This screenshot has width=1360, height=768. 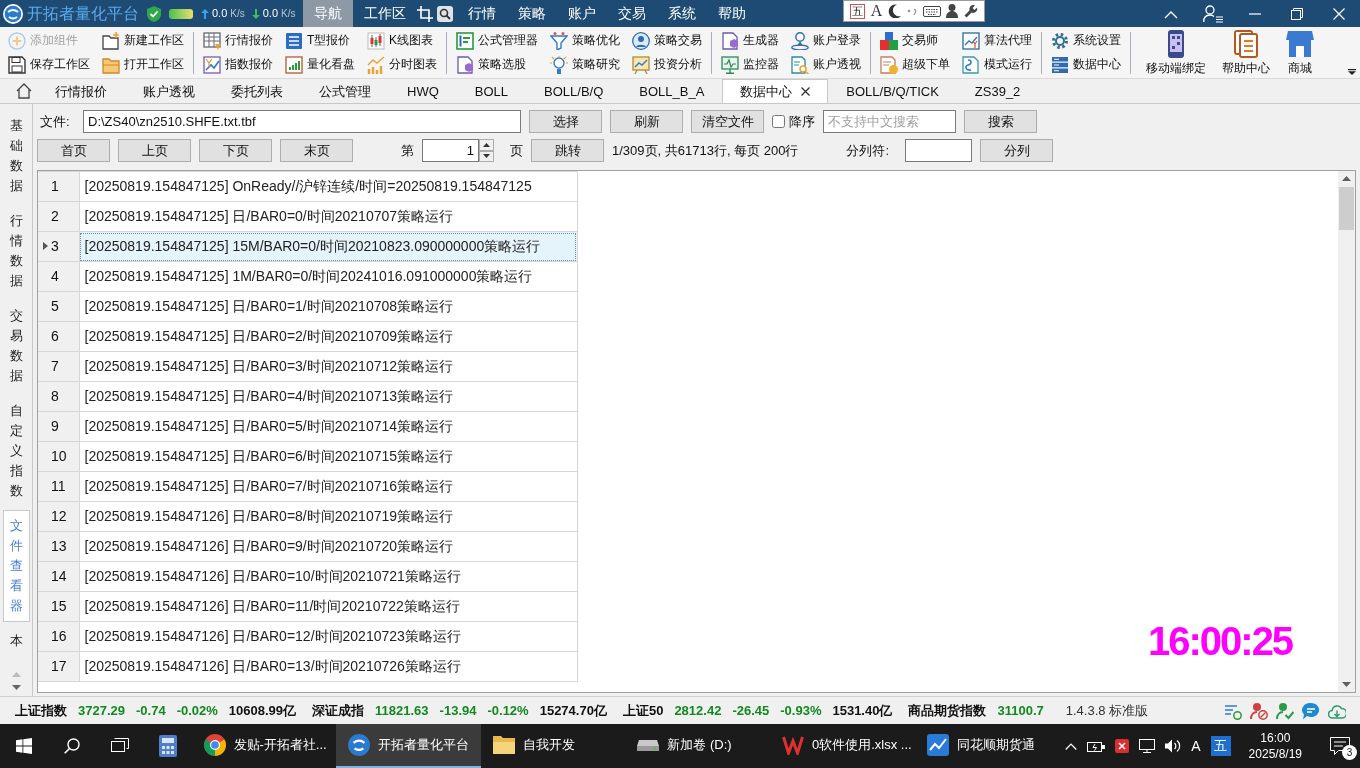 What do you see at coordinates (585, 40) in the screenshot?
I see `ribbon-button: 策略优化` at bounding box center [585, 40].